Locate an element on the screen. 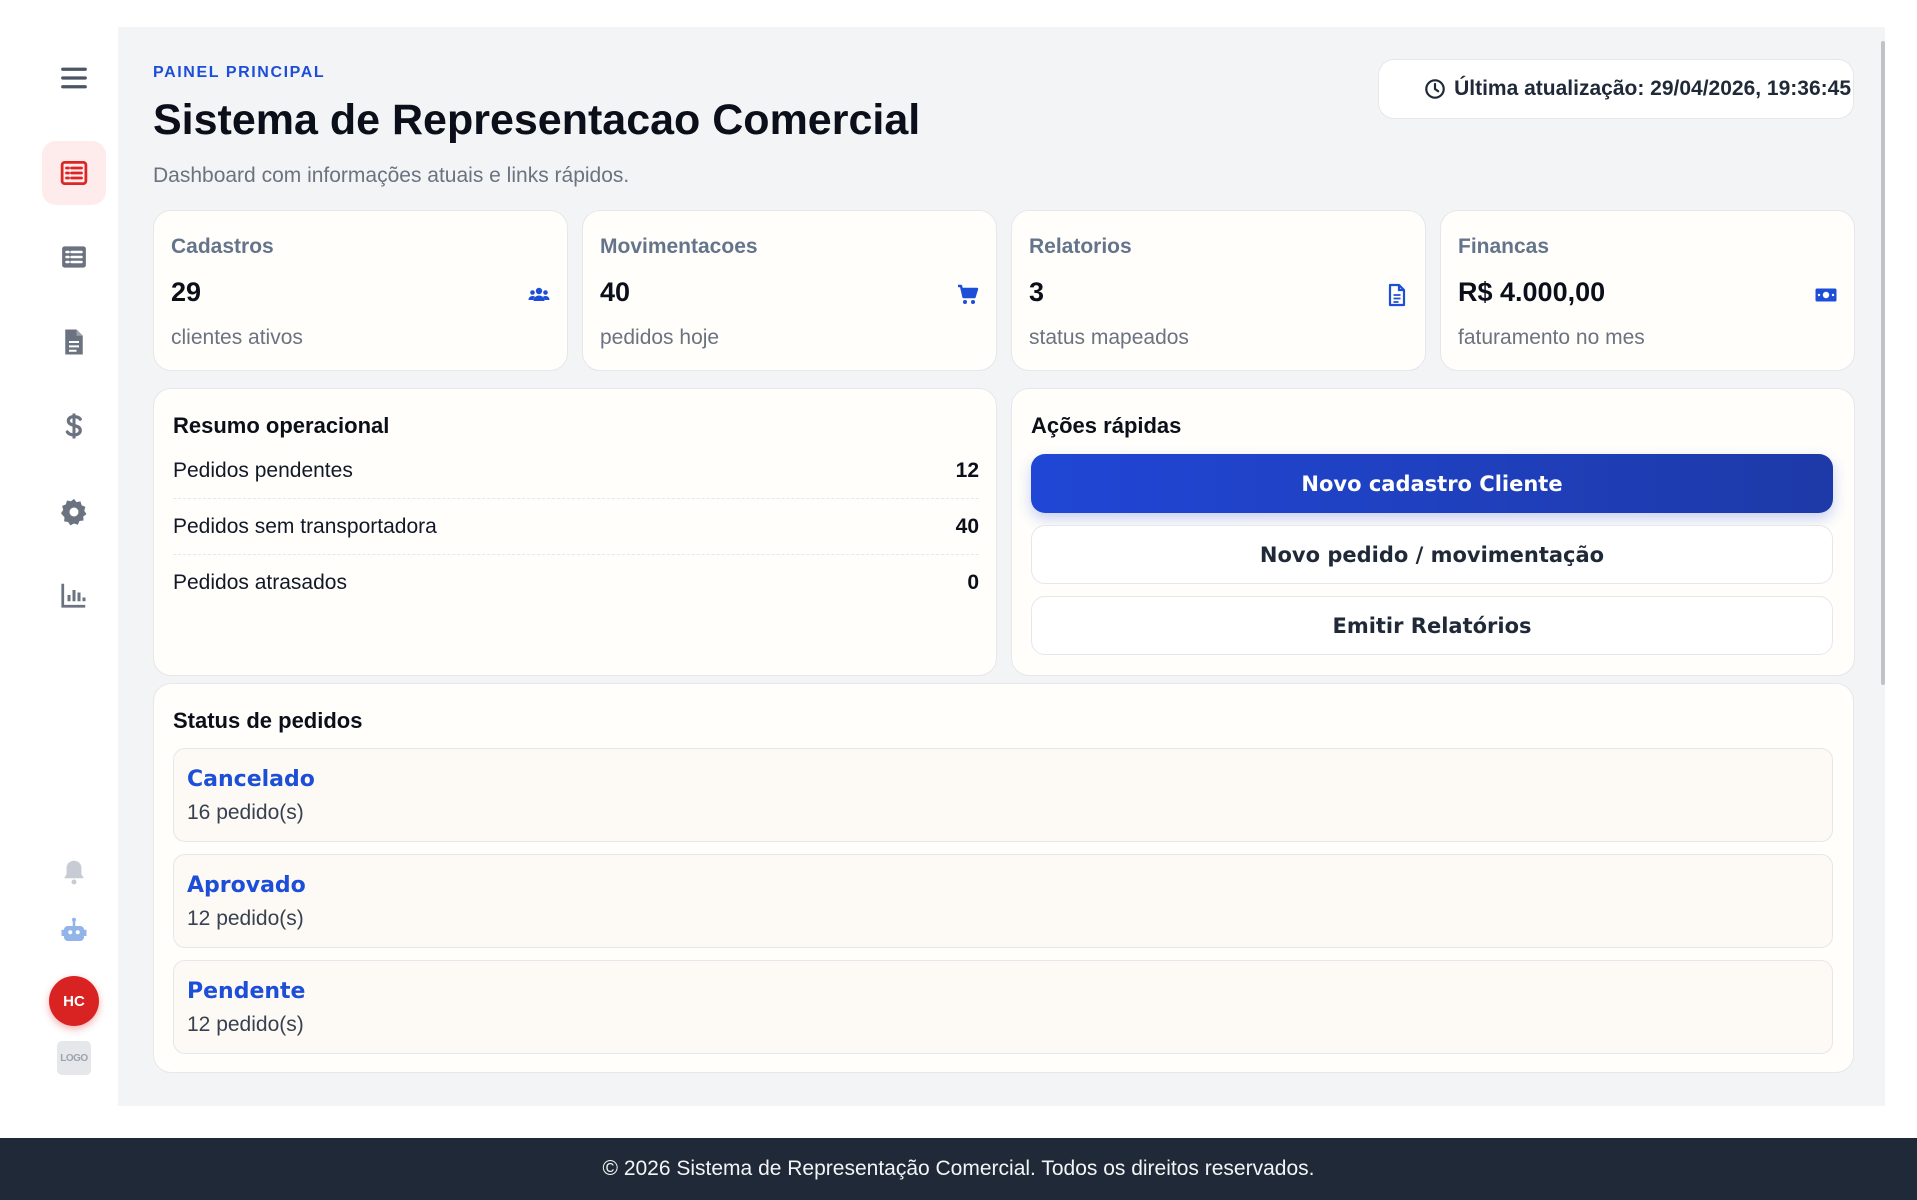  menu-toggle-button is located at coordinates (74, 78).